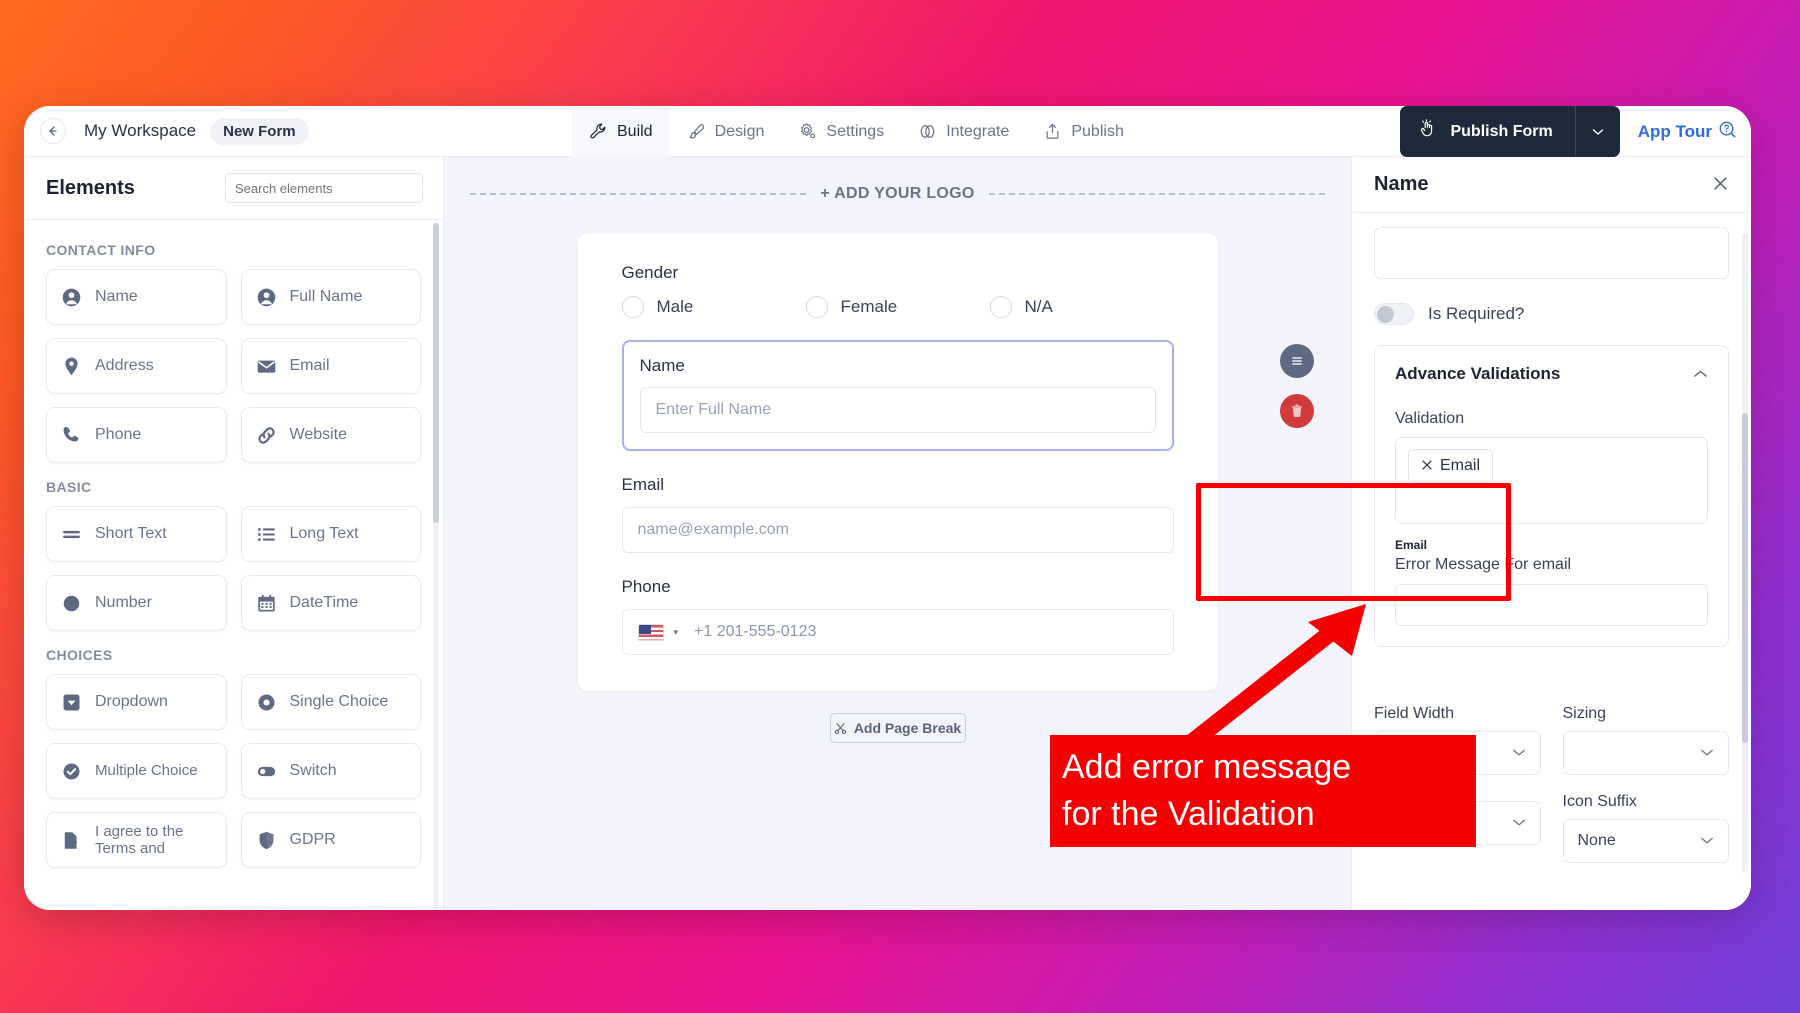  What do you see at coordinates (136, 534) in the screenshot?
I see `element-short-text: Short Text` at bounding box center [136, 534].